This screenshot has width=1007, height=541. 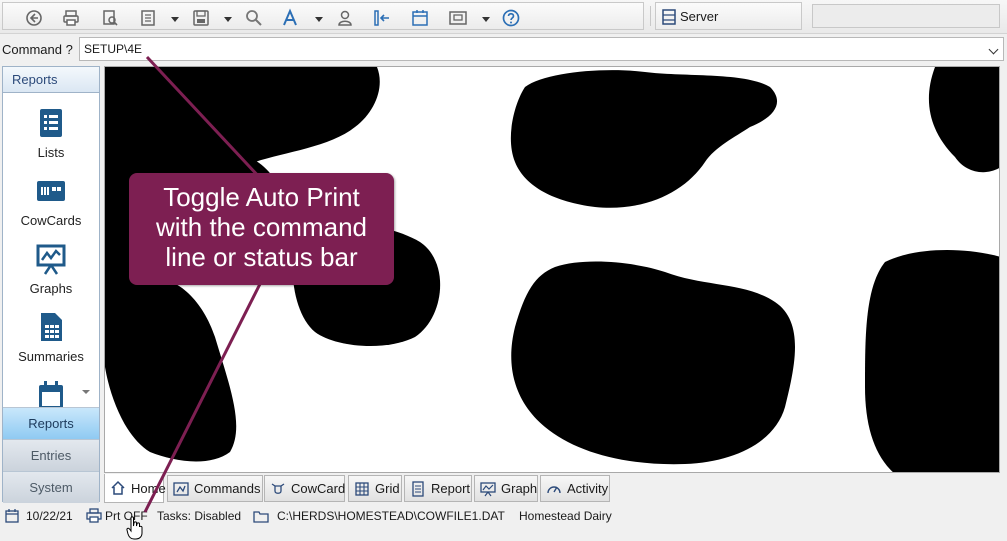 I want to click on nav-title: Reports, so click(x=51, y=80).